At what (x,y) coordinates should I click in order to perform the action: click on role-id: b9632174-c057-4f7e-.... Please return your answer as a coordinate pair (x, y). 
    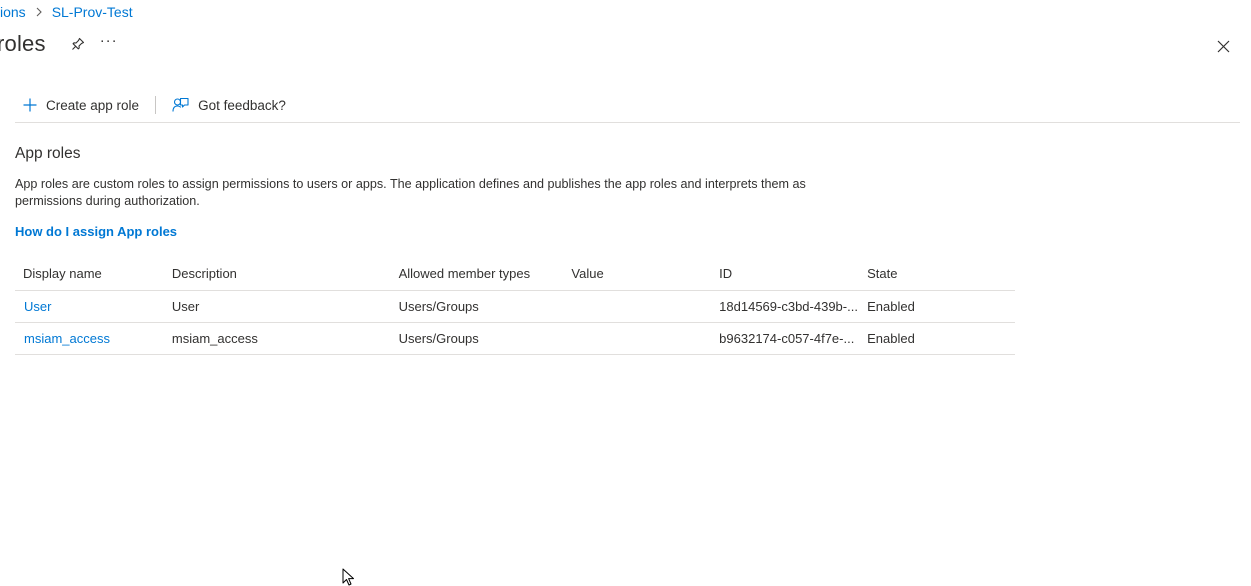
    Looking at the image, I should click on (793, 338).